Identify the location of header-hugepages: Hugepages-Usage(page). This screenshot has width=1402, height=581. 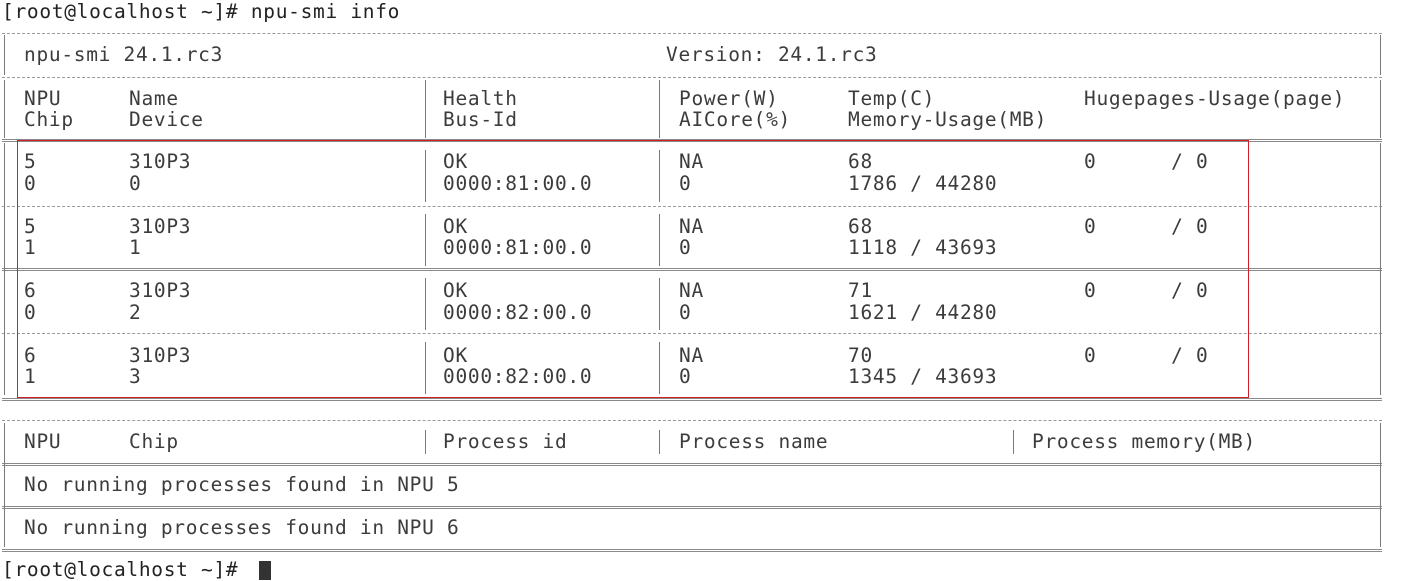
(1215, 98).